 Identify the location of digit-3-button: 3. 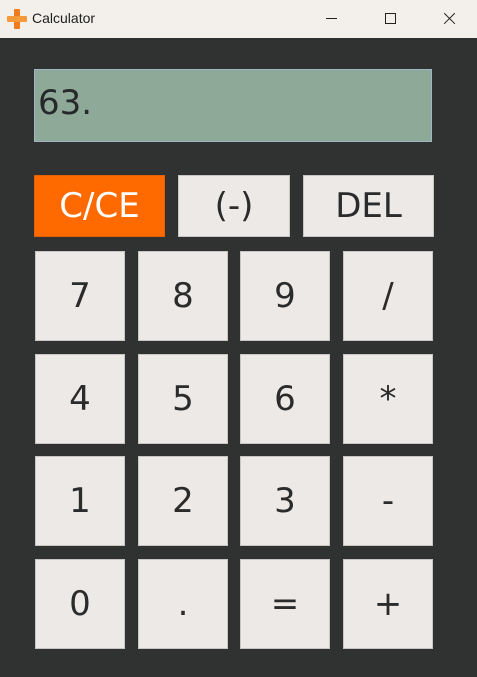
(285, 501).